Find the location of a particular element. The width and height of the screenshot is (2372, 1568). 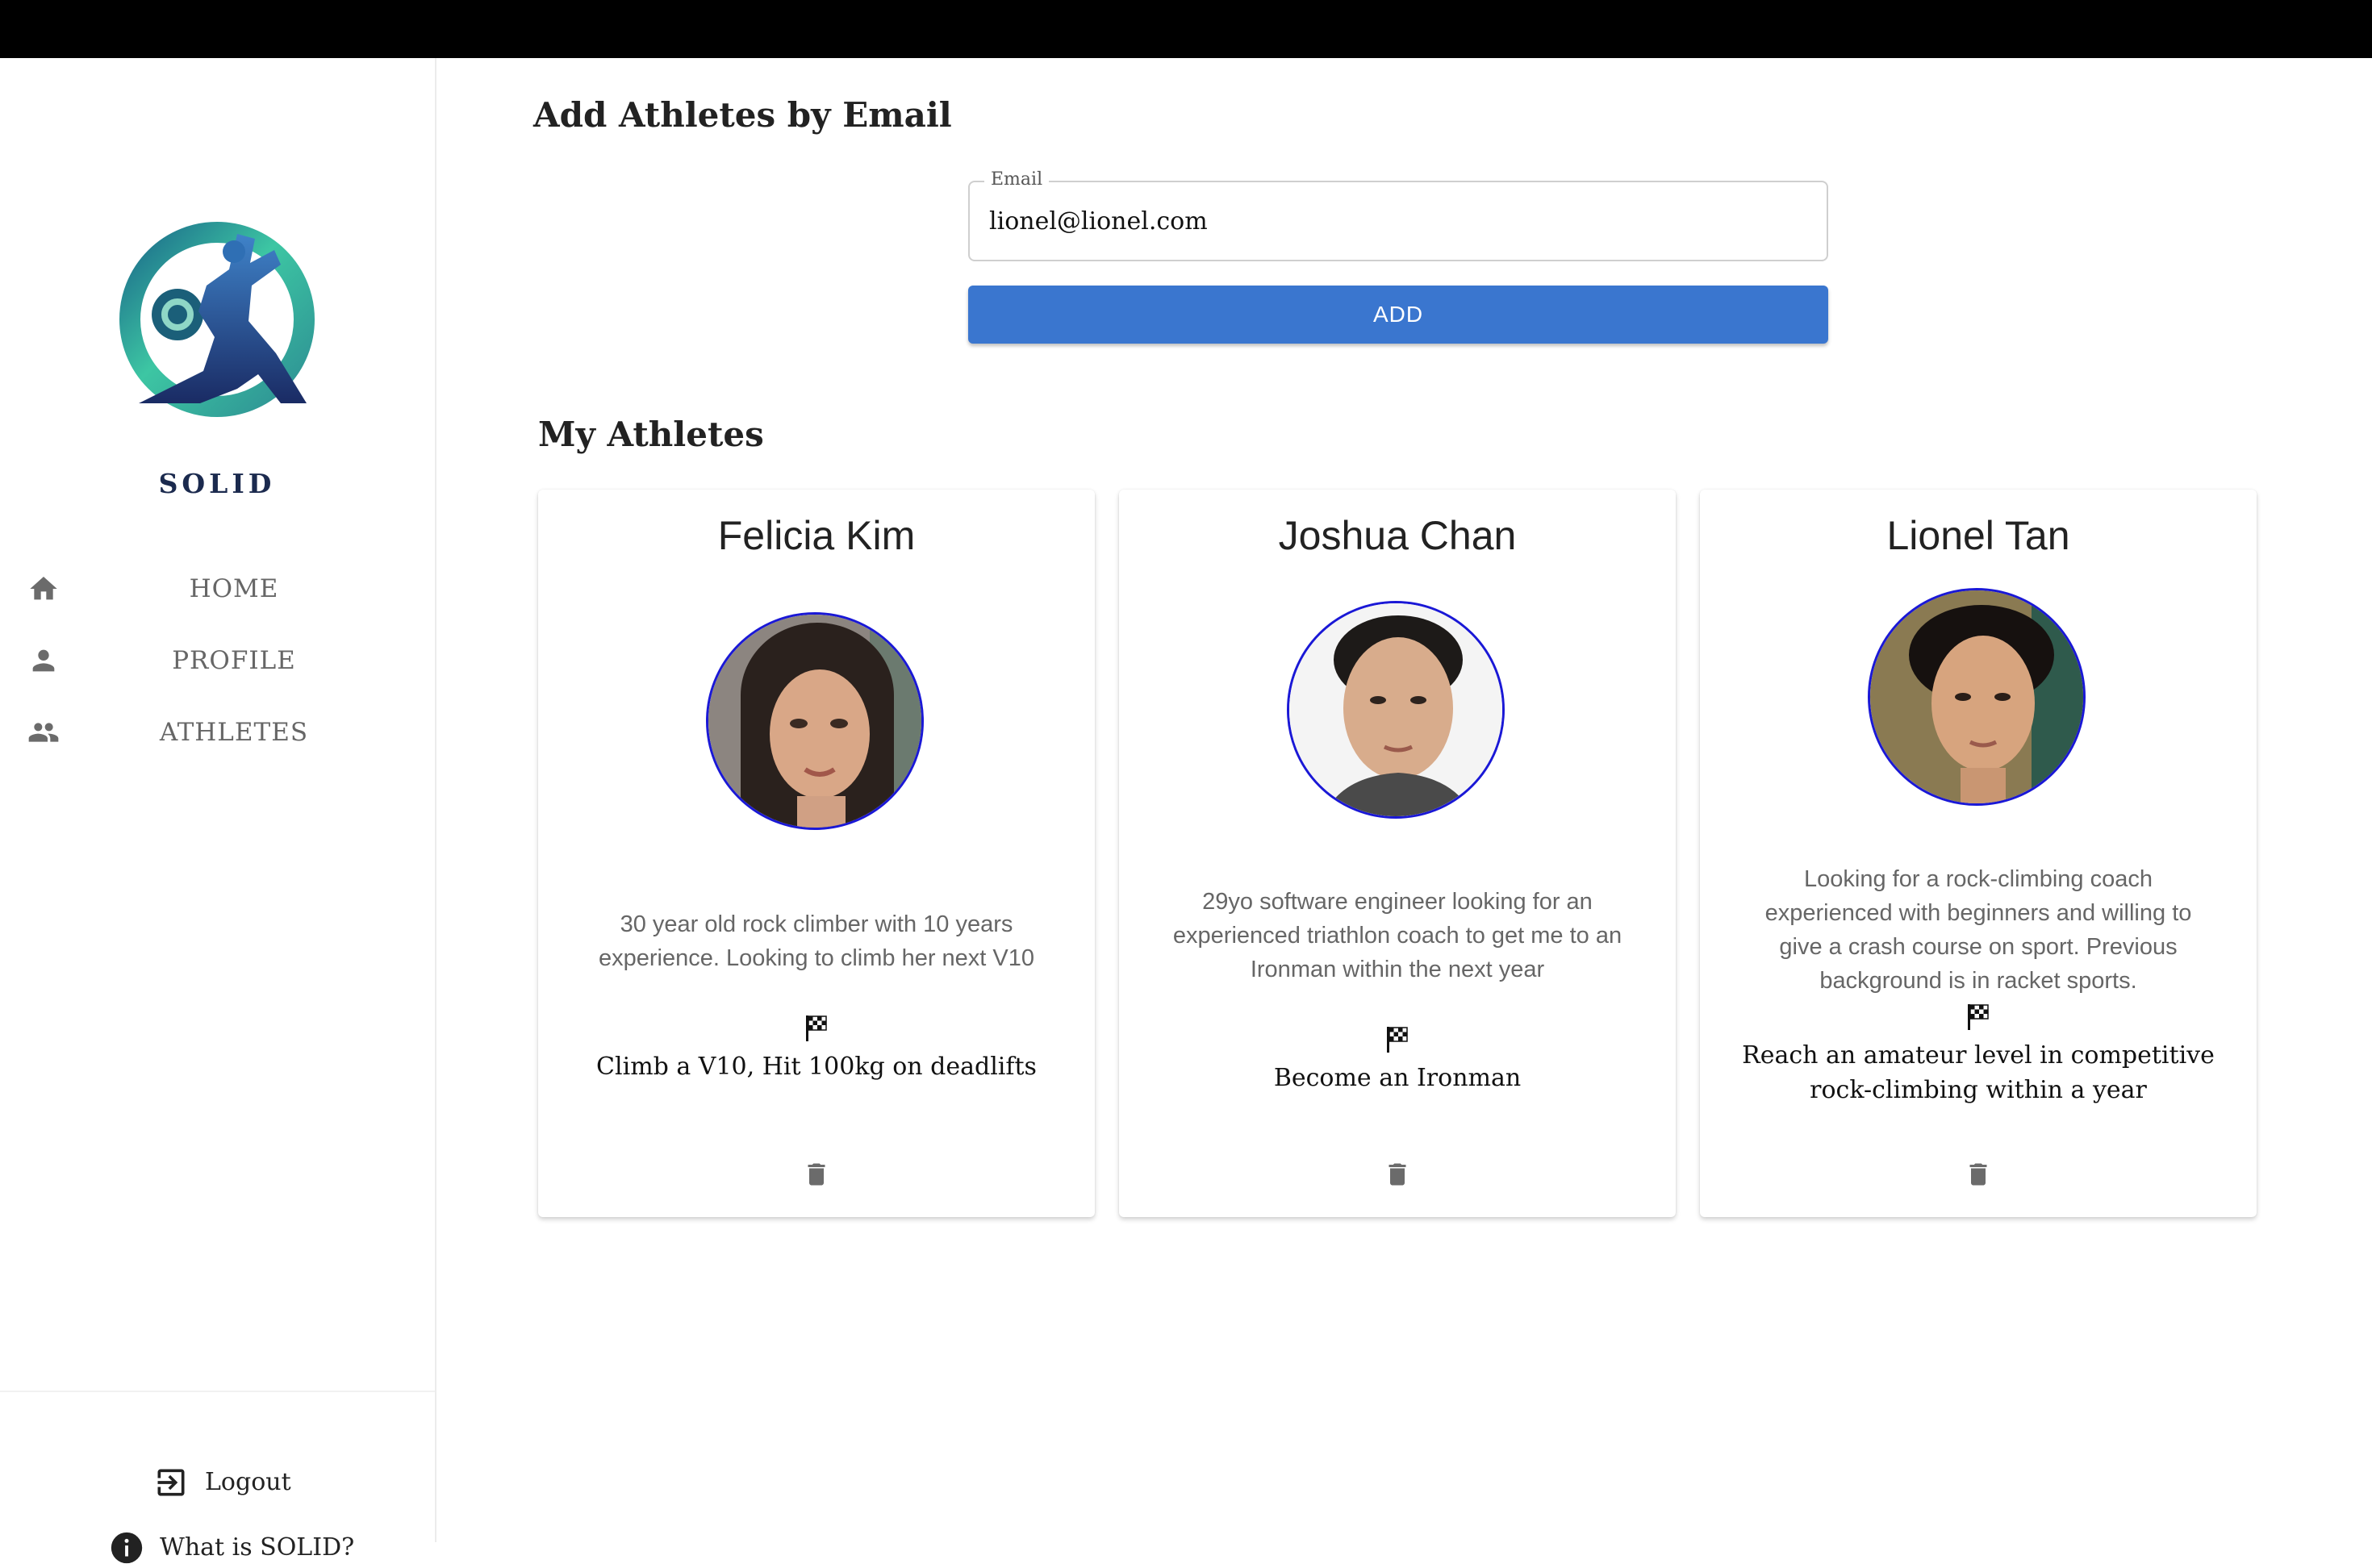

athlete-name: Lionel Tan is located at coordinates (1978, 535).